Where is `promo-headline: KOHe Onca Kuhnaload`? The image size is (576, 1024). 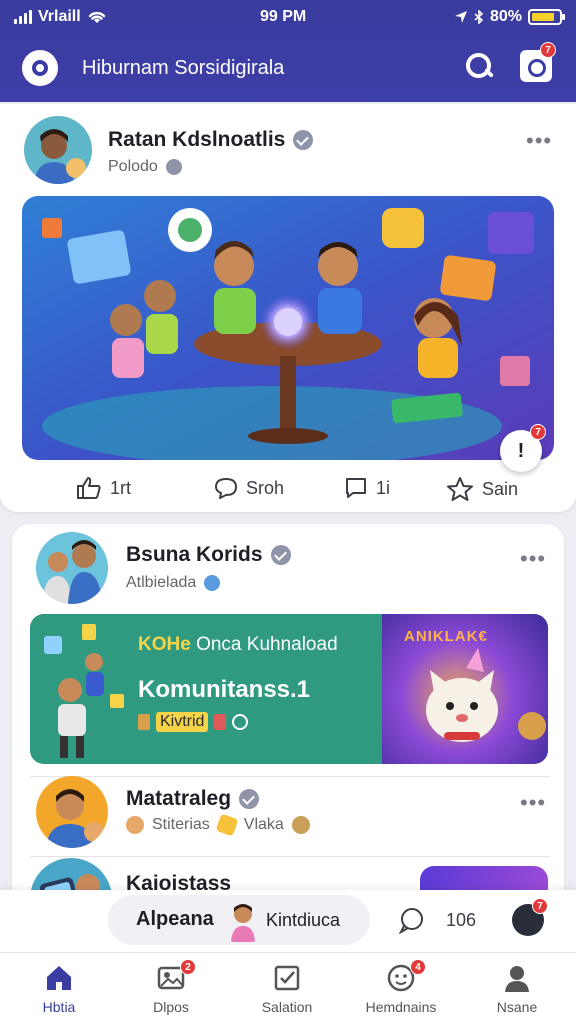
promo-headline: KOHe Onca Kuhnaload is located at coordinates (238, 645).